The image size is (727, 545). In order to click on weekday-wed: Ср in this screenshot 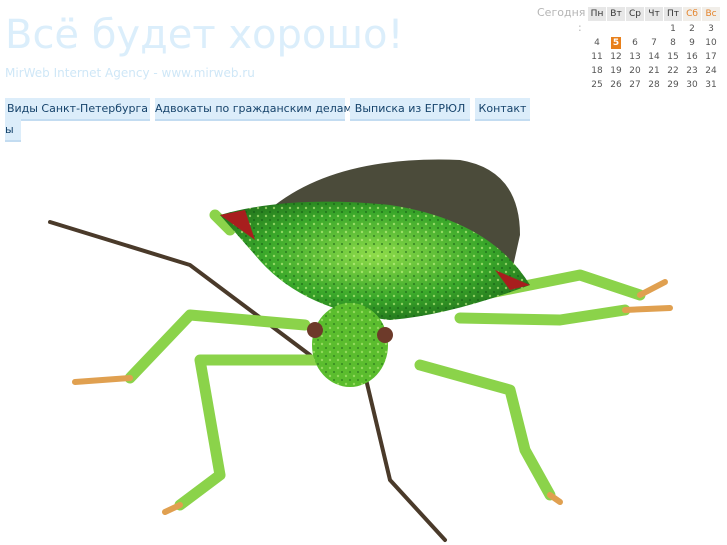, I will do `click(635, 14)`.